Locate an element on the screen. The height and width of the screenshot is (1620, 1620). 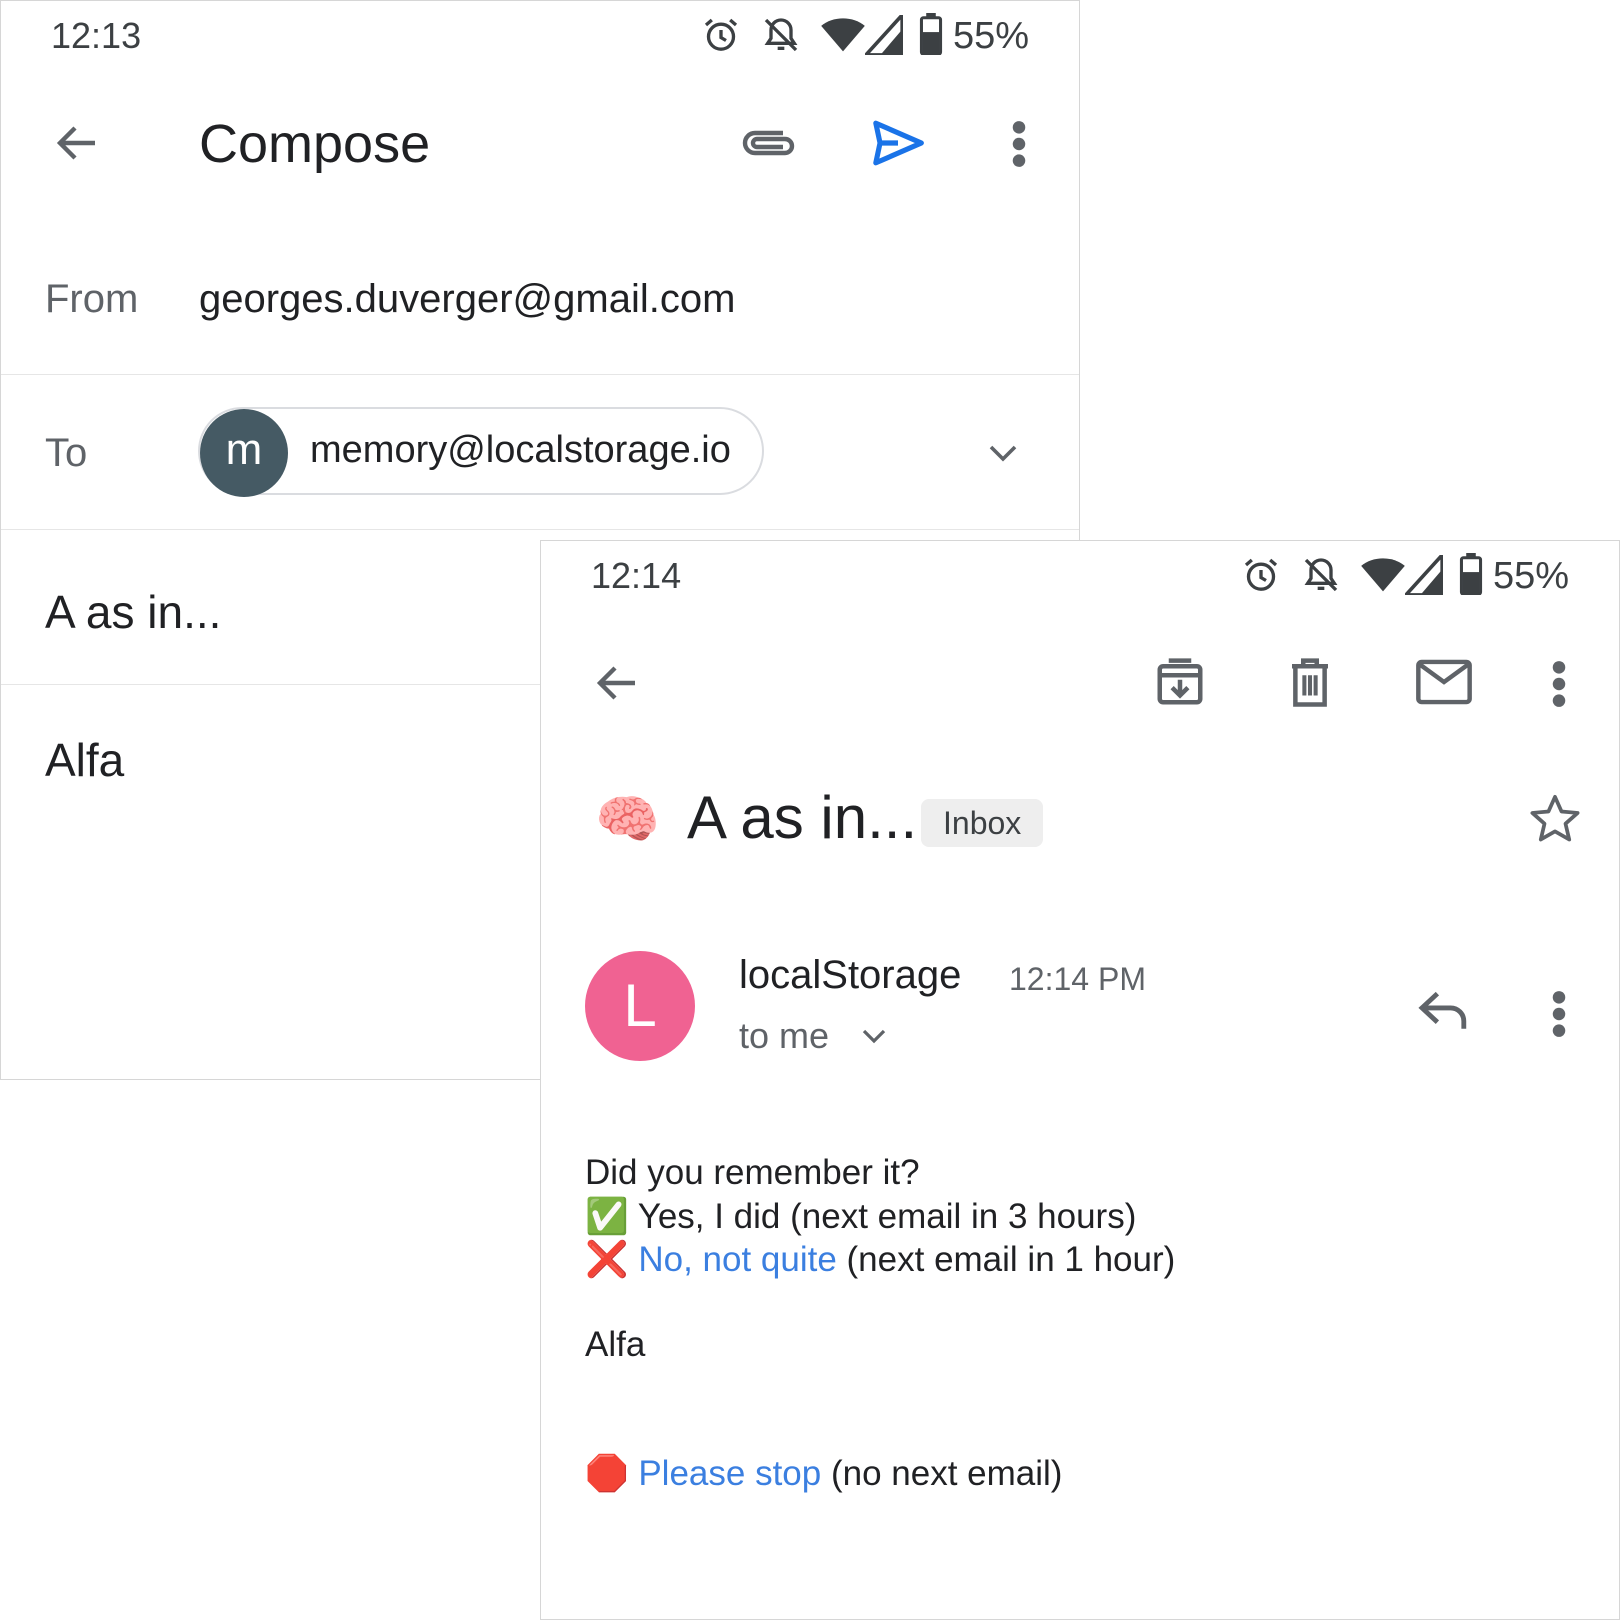
star-icon is located at coordinates (1555, 819).